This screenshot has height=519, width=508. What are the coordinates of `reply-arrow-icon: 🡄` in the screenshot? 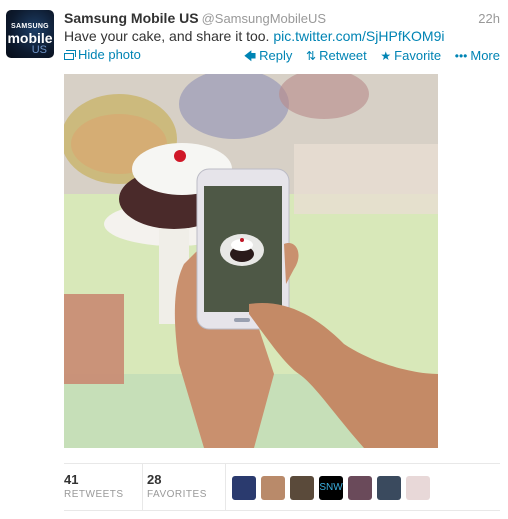 It's located at (250, 56).